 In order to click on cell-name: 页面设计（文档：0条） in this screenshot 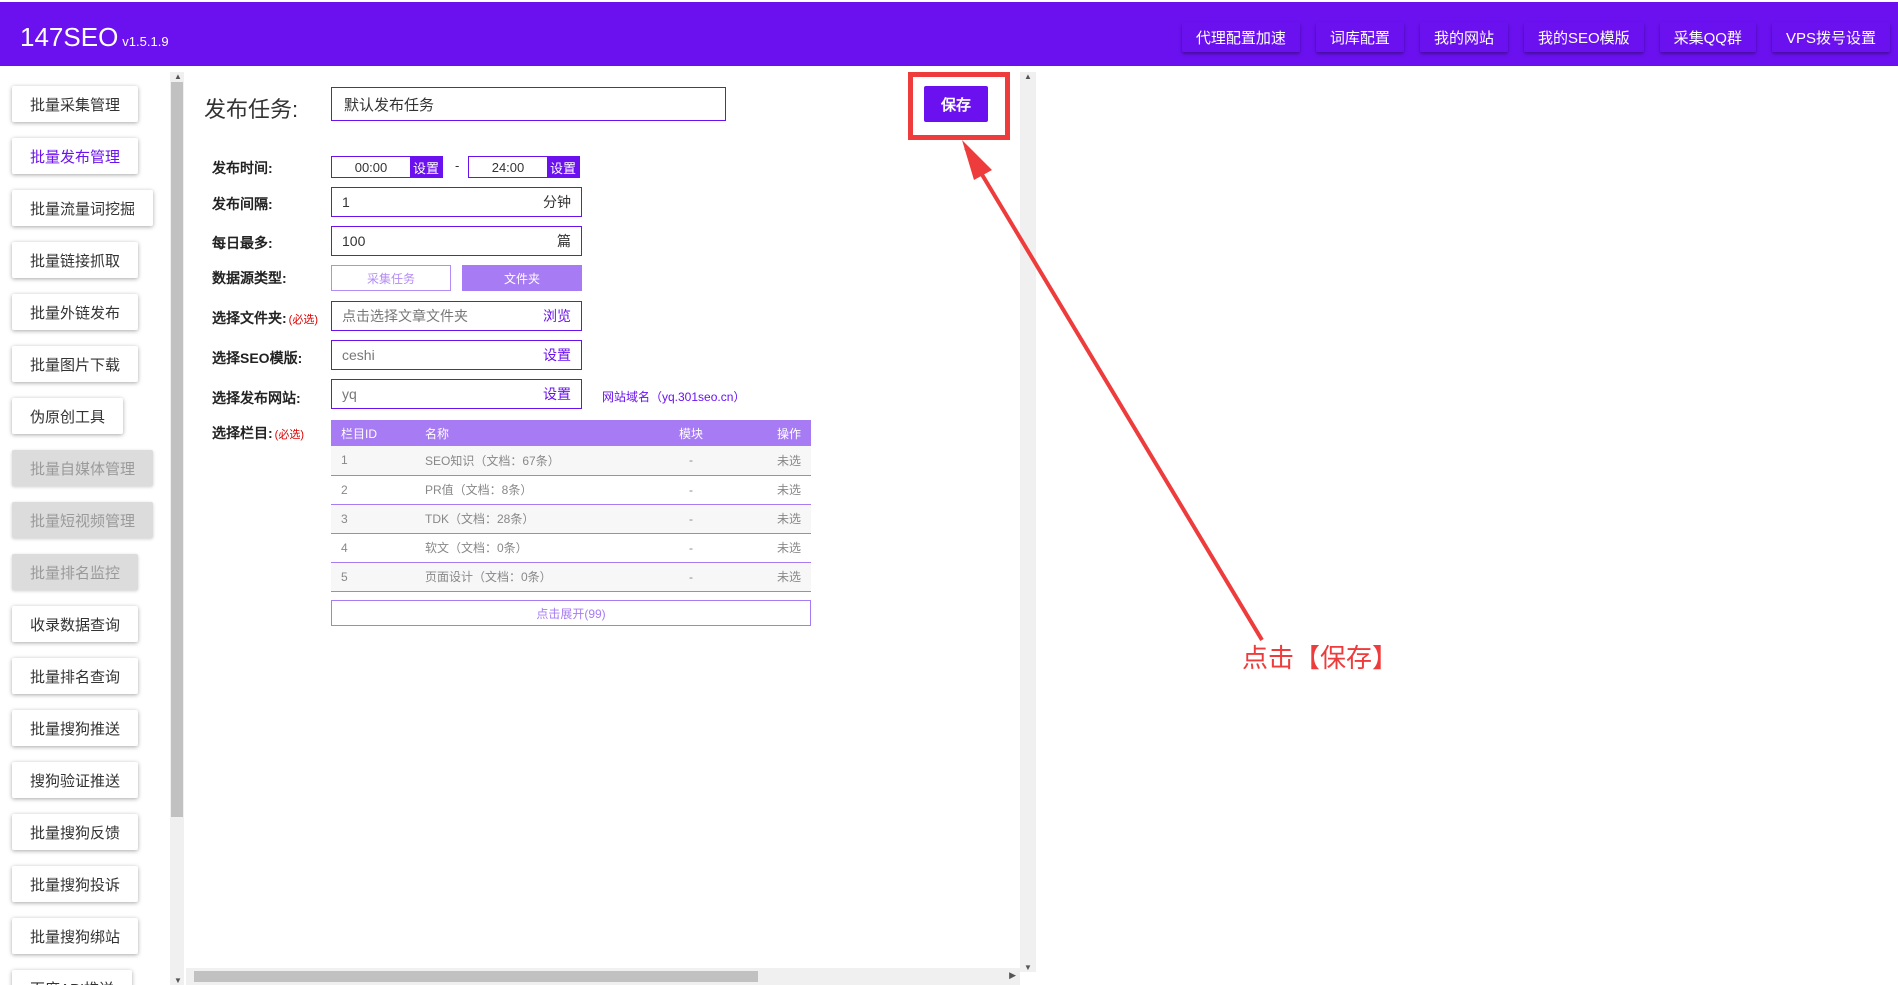, I will do `click(530, 577)`.